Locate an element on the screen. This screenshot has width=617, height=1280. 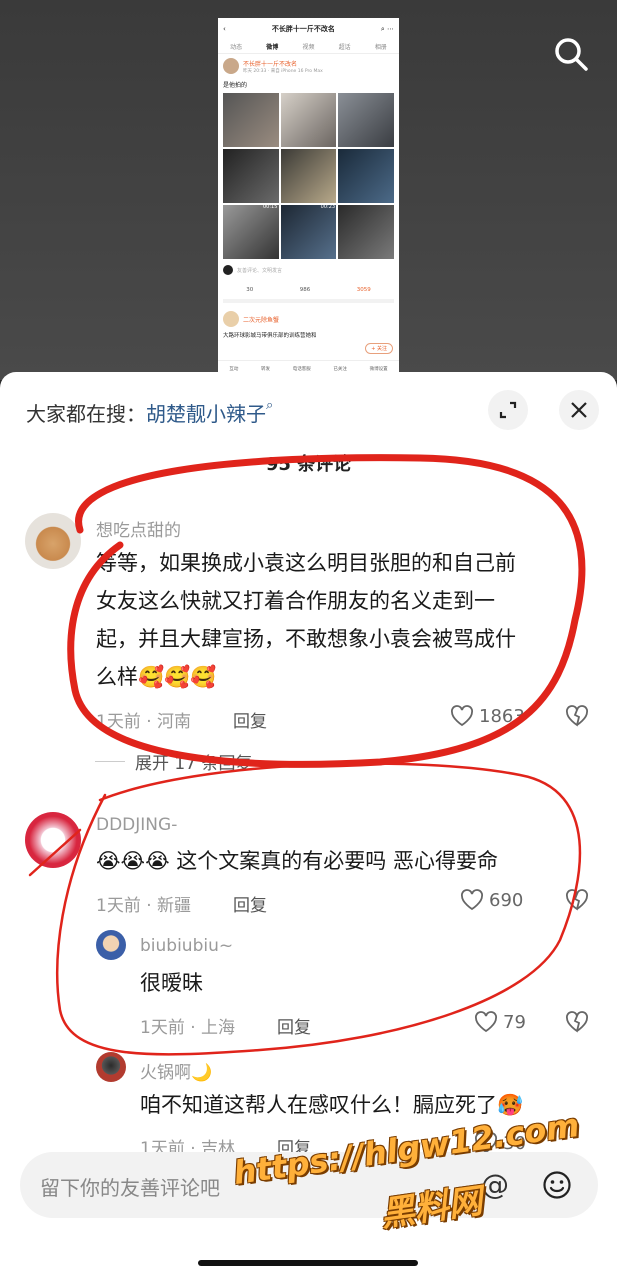
embedded-post-meta: 昨天 20:33 · 来自 iPhone 16 Pro Max is located at coordinates (283, 71).